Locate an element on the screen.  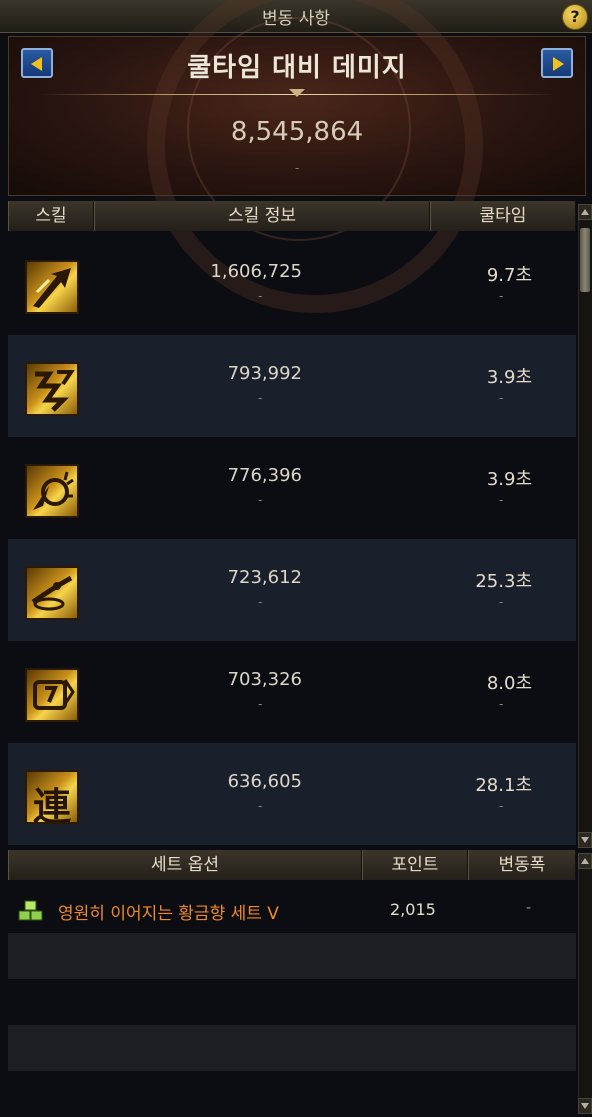
skill-damage: 776,396 is located at coordinates (264, 475).